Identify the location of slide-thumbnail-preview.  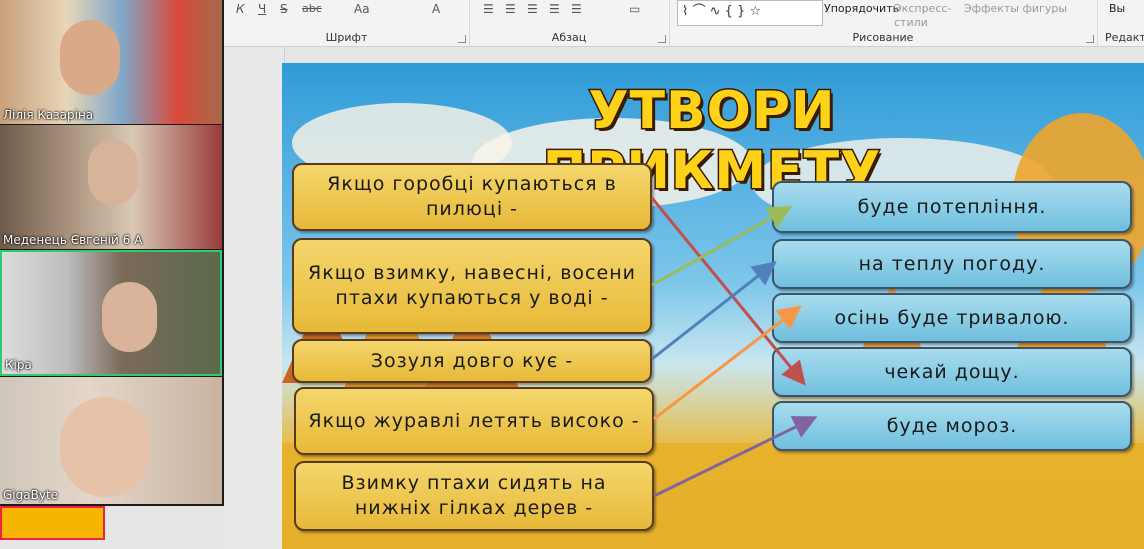
(52, 523).